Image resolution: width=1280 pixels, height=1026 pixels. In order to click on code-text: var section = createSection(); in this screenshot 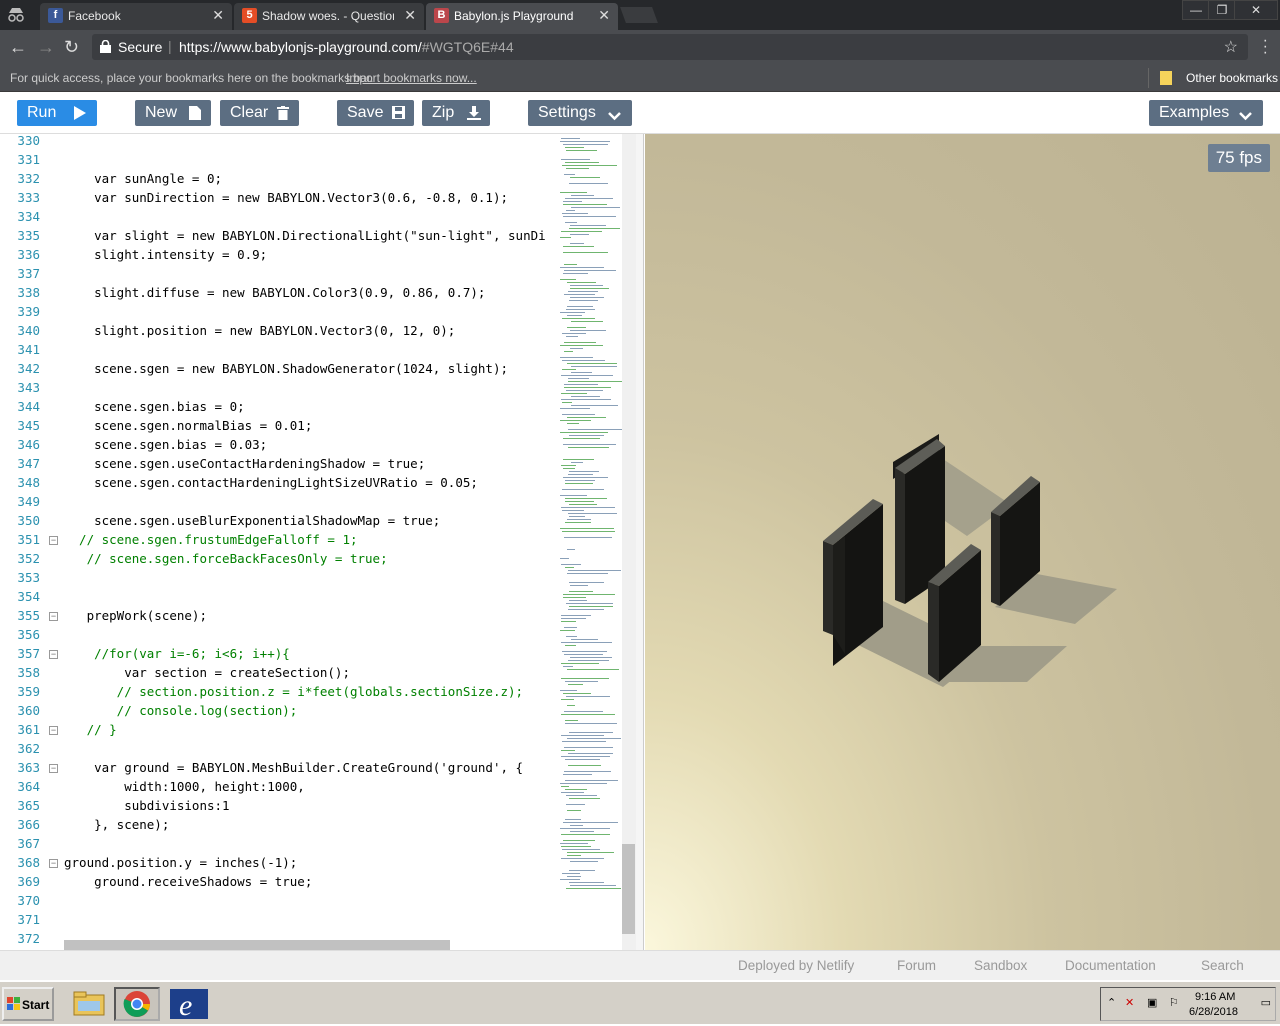, I will do `click(207, 672)`.